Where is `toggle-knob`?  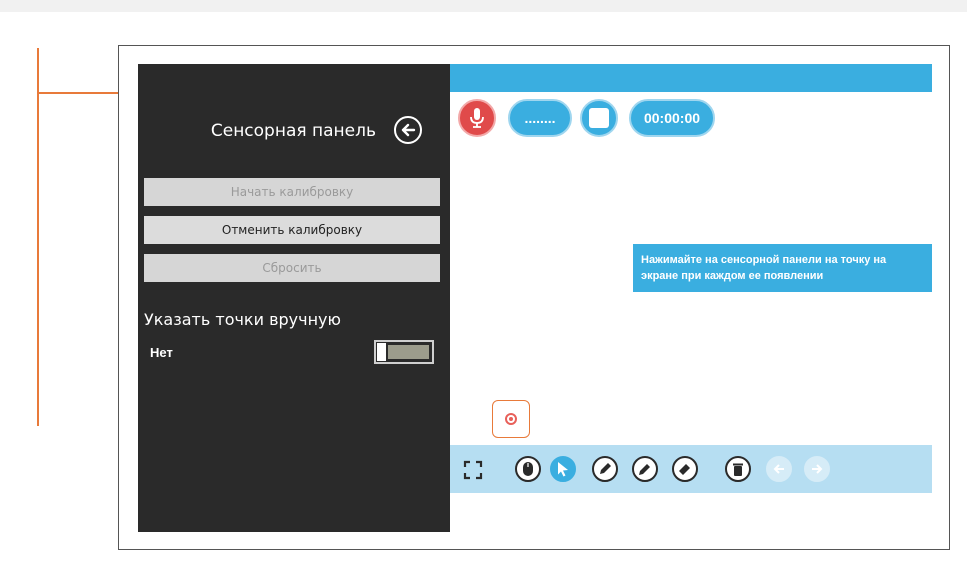
toggle-knob is located at coordinates (381, 352).